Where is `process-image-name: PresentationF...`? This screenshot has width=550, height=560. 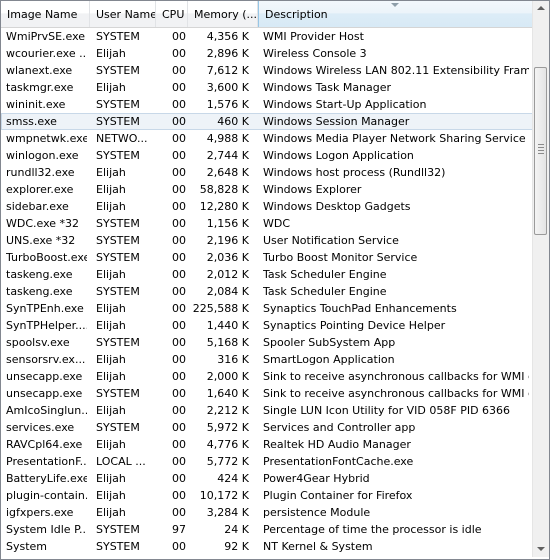
process-image-name: PresentationF... is located at coordinates (46, 461).